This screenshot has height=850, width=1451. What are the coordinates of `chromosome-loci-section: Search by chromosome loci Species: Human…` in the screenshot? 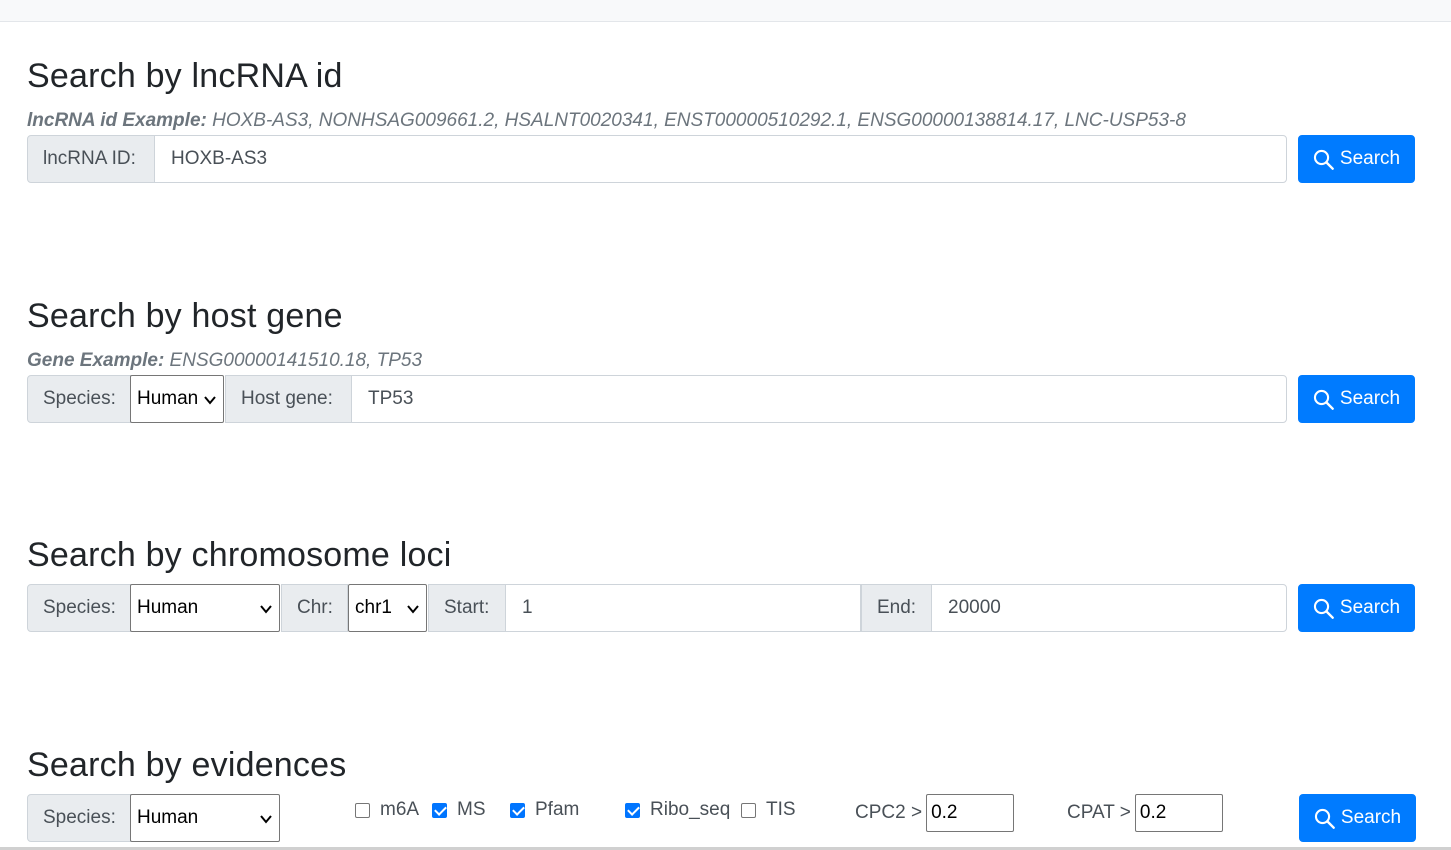 It's located at (722, 587).